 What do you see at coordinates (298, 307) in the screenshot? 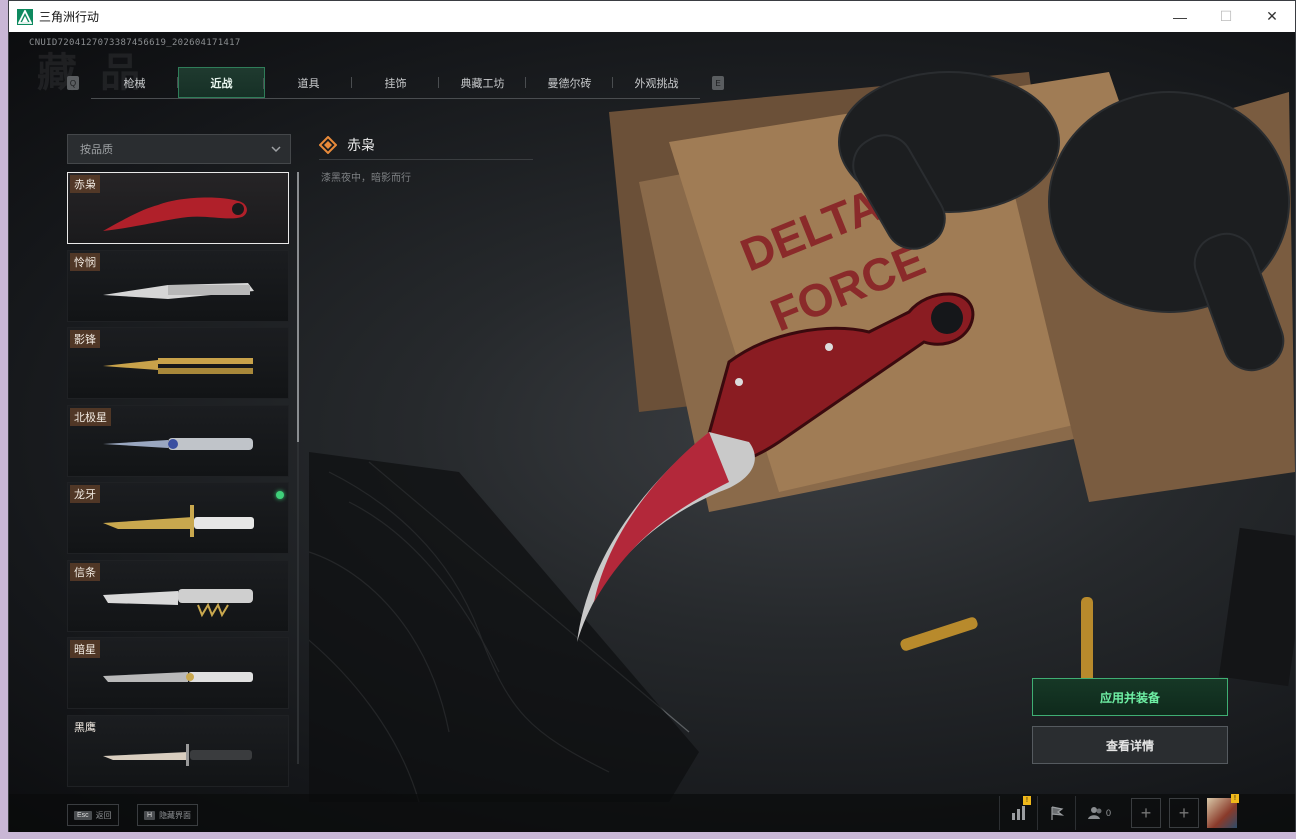
I see `scrollbar-thumb` at bounding box center [298, 307].